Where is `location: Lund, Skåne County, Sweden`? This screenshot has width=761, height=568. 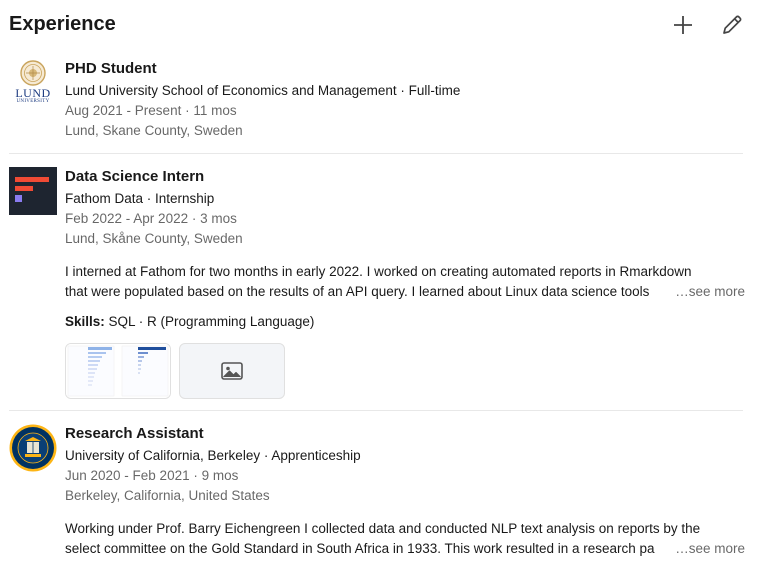 location: Lund, Skåne County, Sweden is located at coordinates (154, 238).